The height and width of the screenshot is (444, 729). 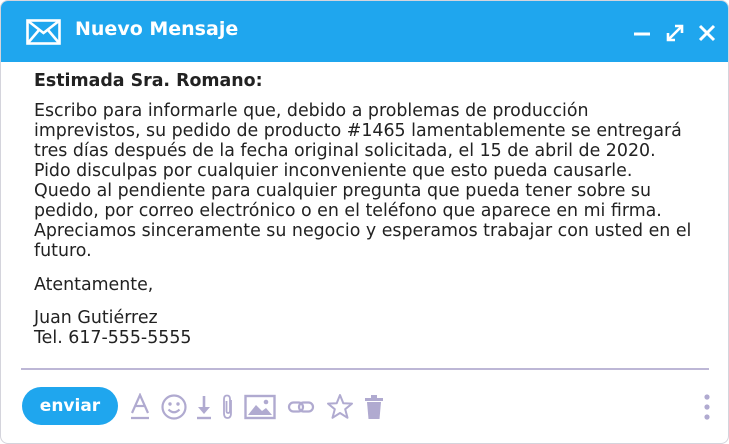 I want to click on send-button: enviar, so click(x=70, y=406).